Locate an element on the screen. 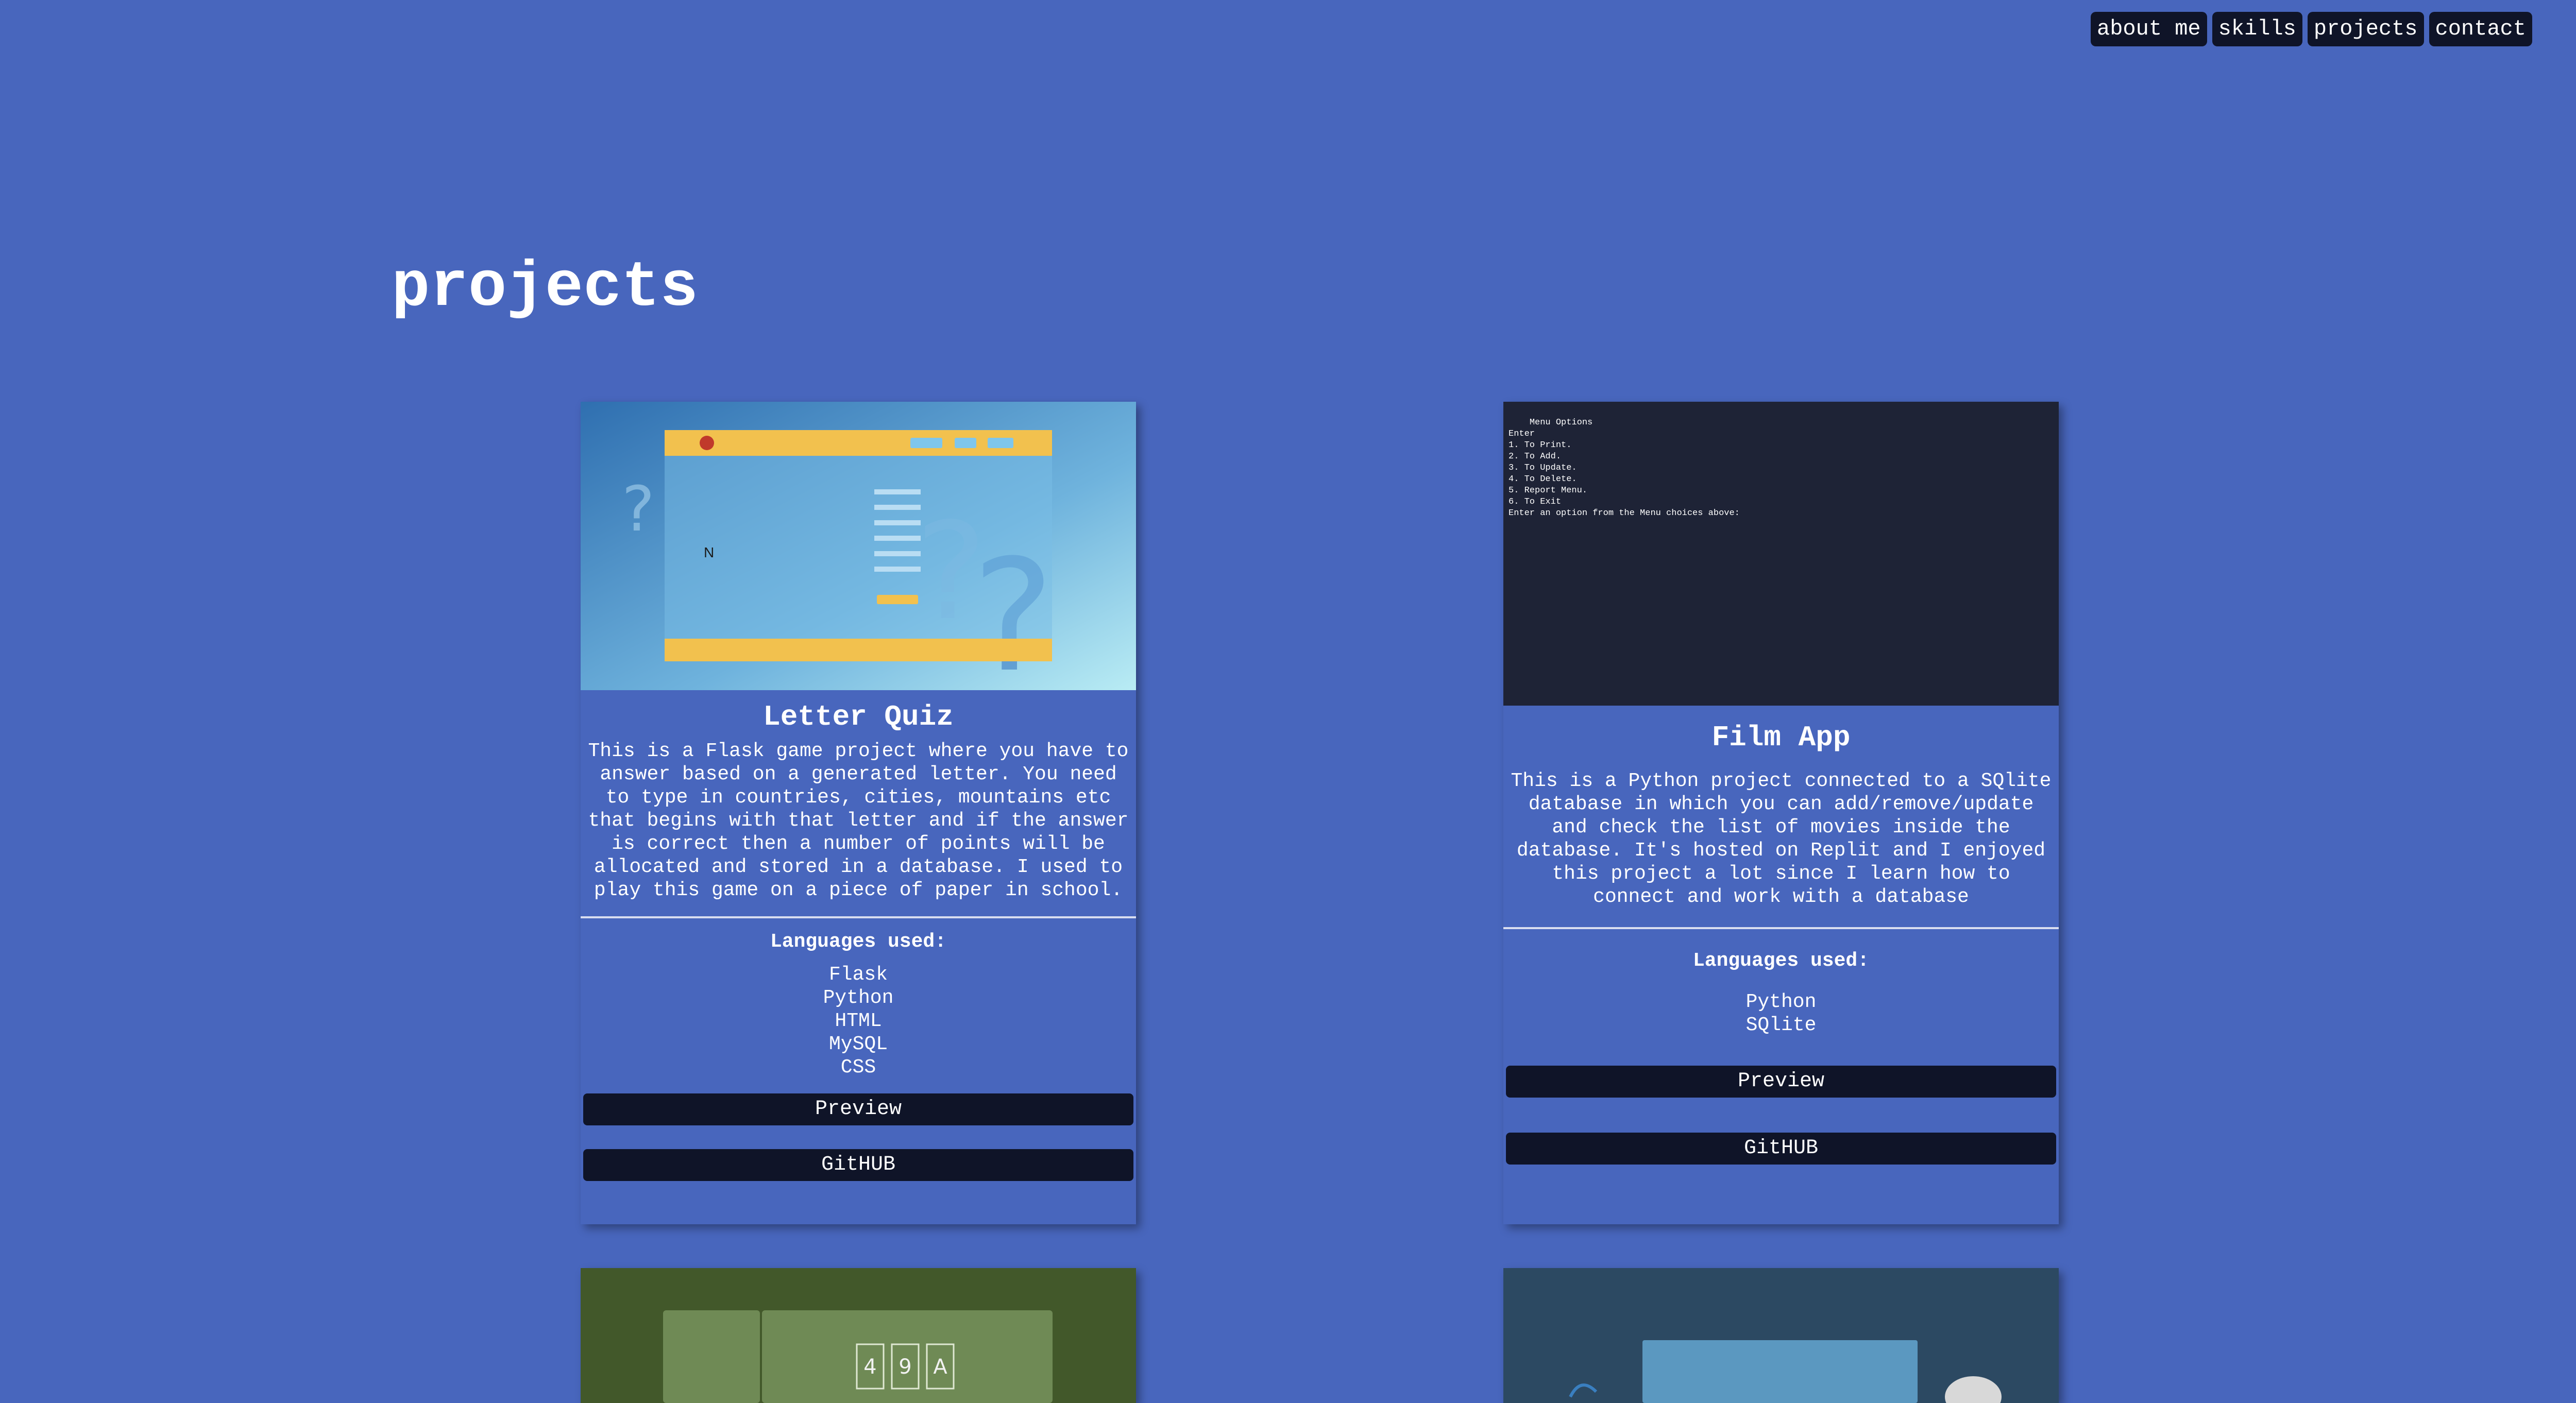 Image resolution: width=2576 pixels, height=1403 pixels. project-screenshot is located at coordinates (1781, 1335).